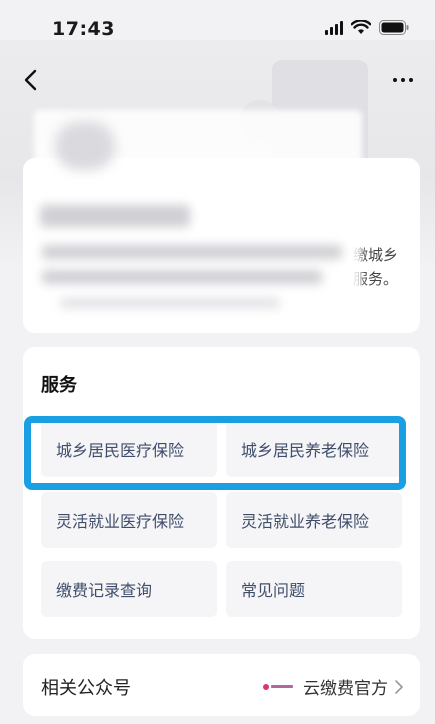  I want to click on chevron-right-icon, so click(399, 686).